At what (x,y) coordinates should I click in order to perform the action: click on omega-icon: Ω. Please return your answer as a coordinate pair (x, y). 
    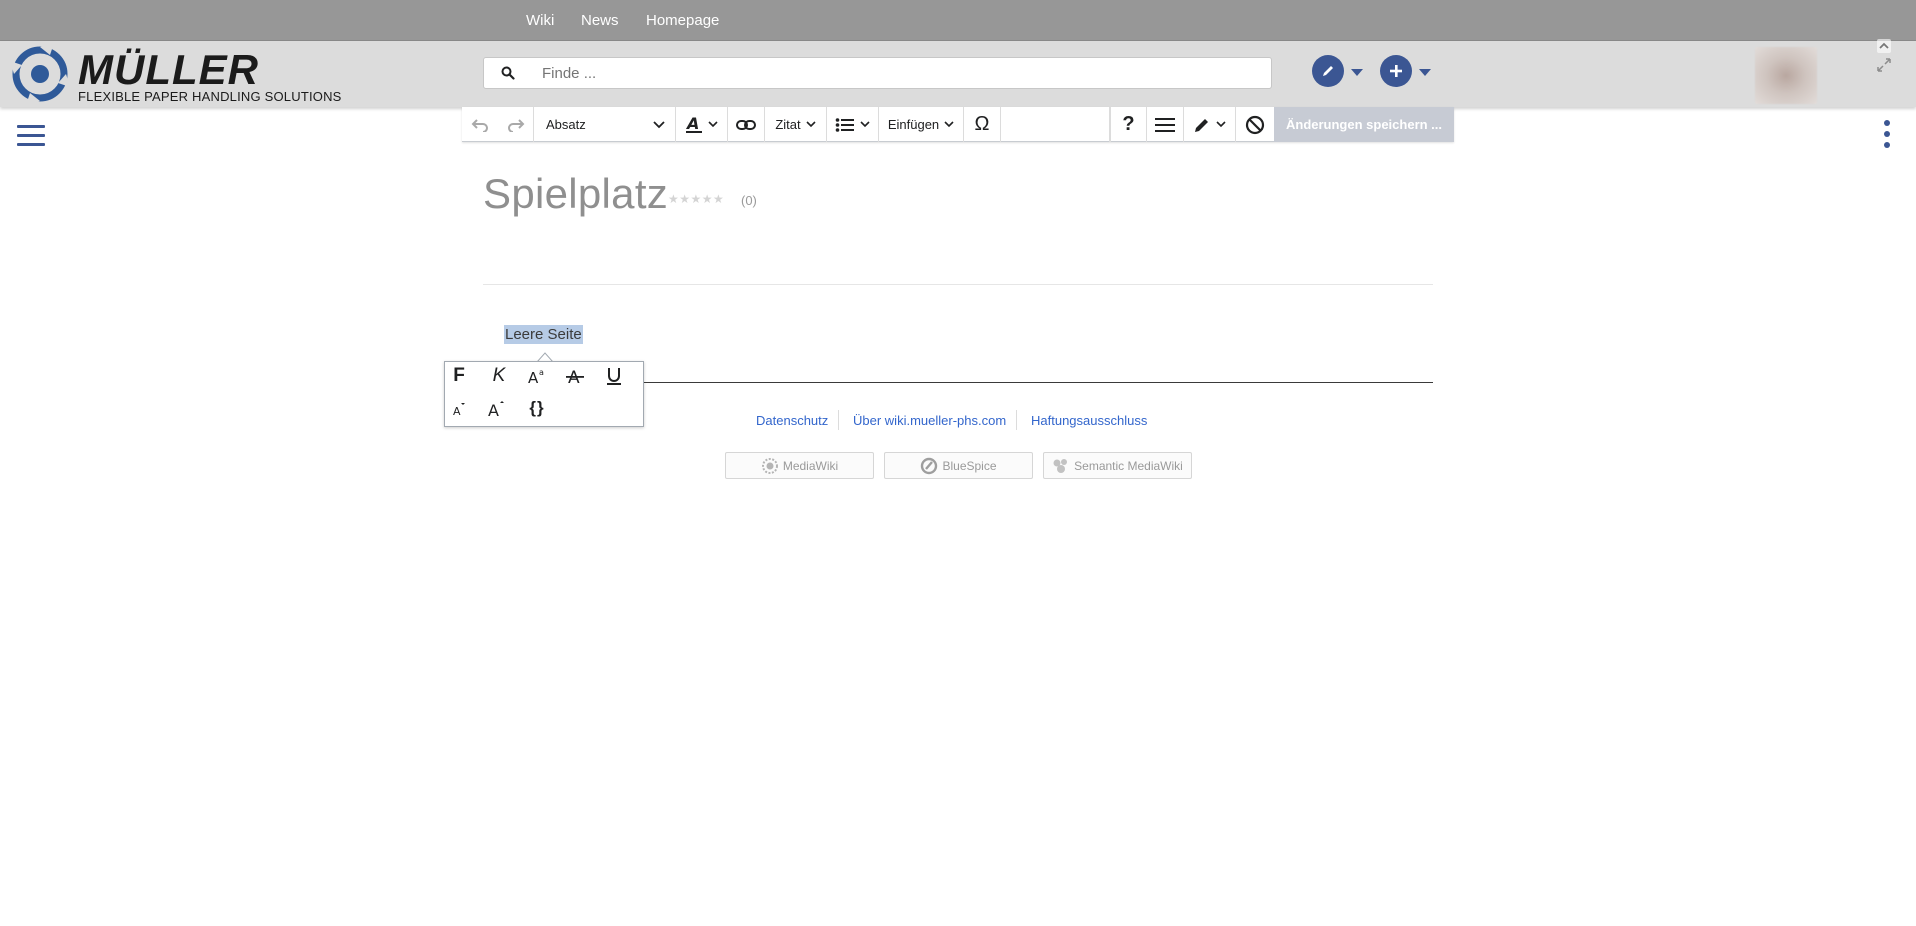
    Looking at the image, I should click on (982, 124).